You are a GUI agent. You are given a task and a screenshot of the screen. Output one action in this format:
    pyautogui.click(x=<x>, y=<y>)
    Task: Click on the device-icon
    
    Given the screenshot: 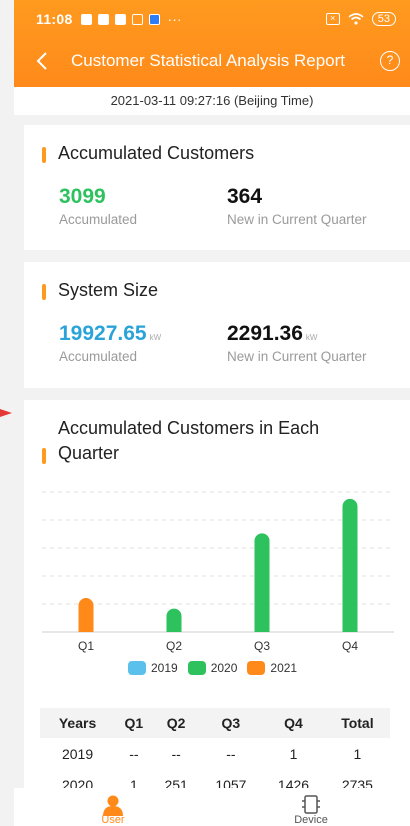 What is the action you would take?
    pyautogui.click(x=311, y=804)
    